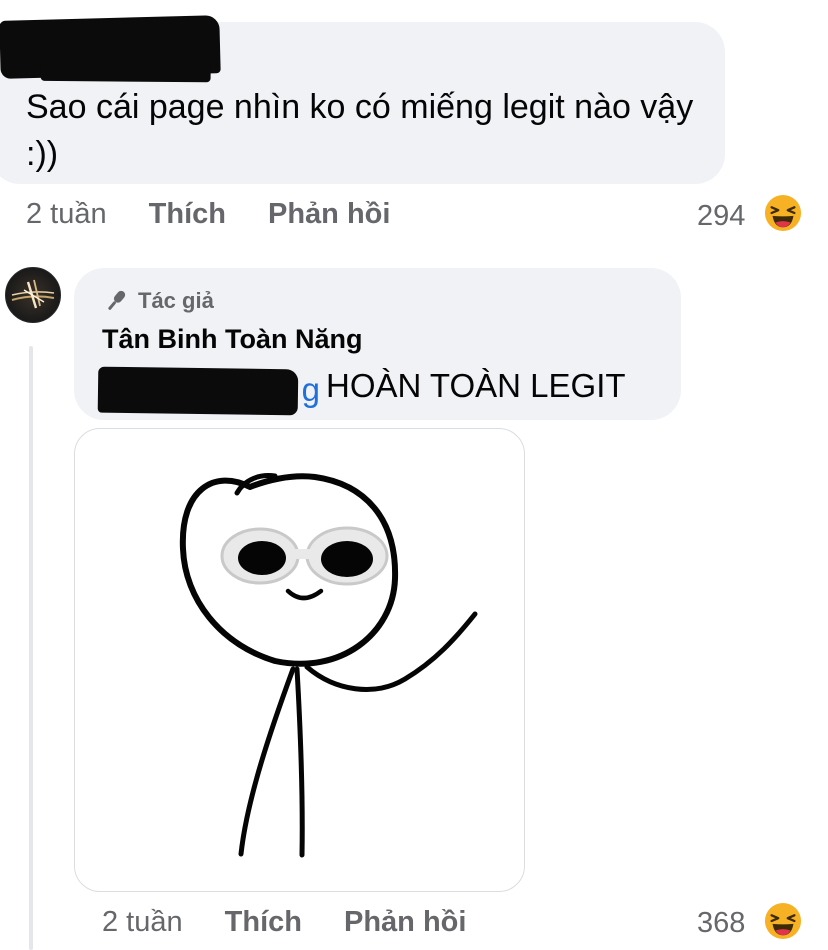  What do you see at coordinates (328, 665) in the screenshot?
I see `stick-figure-sunglasses-sticker` at bounding box center [328, 665].